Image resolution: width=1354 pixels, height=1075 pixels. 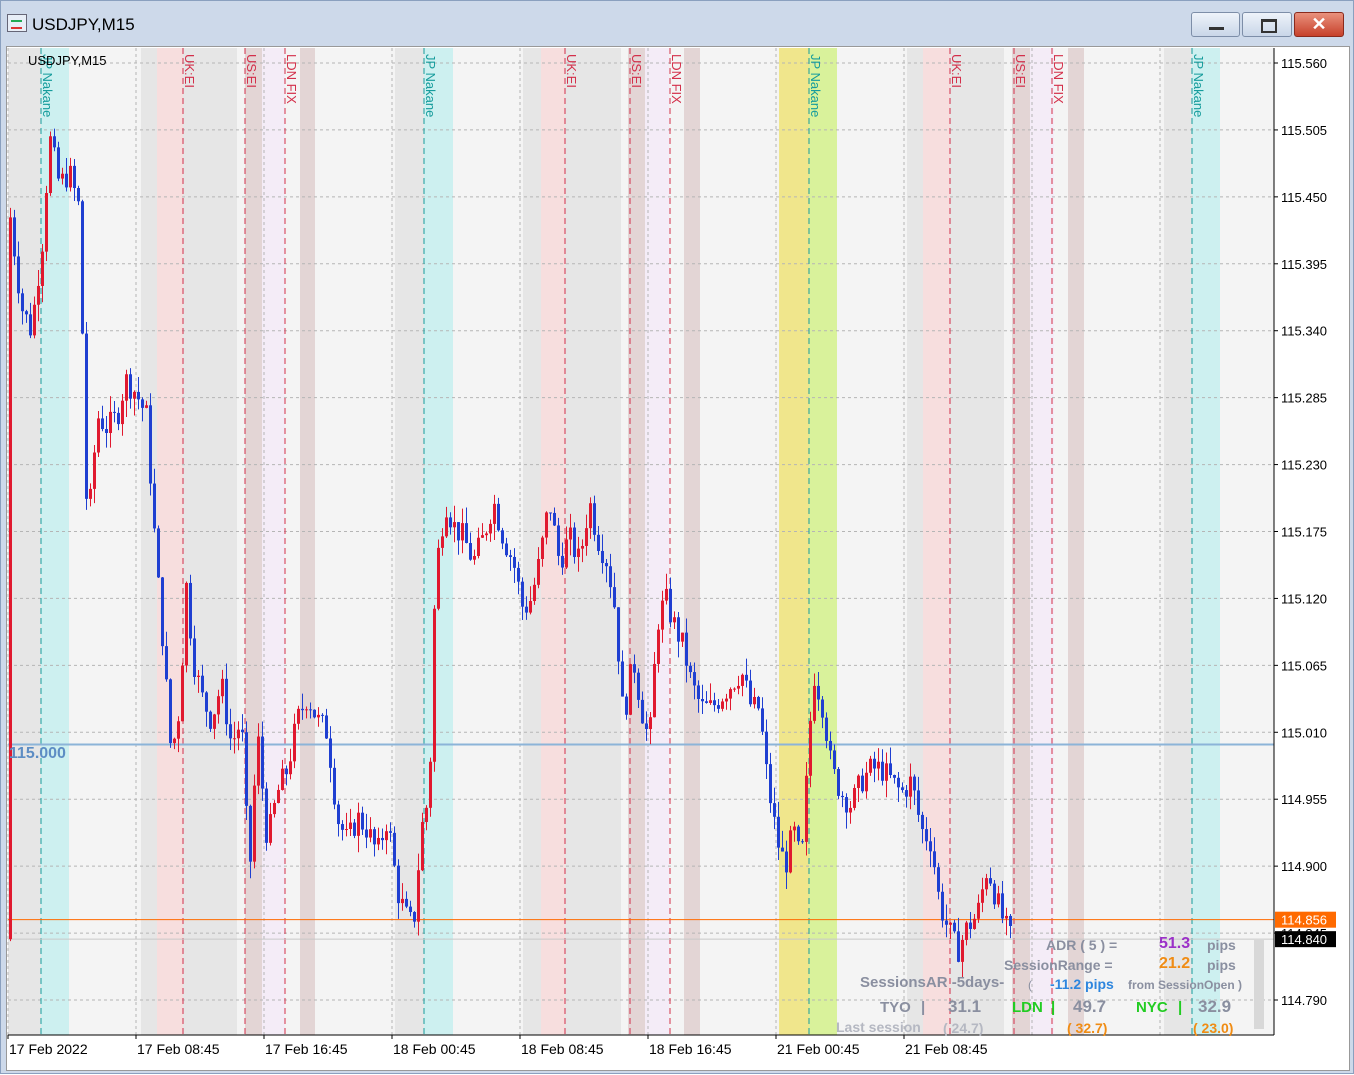 I want to click on nyc-label: NYC, so click(x=1152, y=1007).